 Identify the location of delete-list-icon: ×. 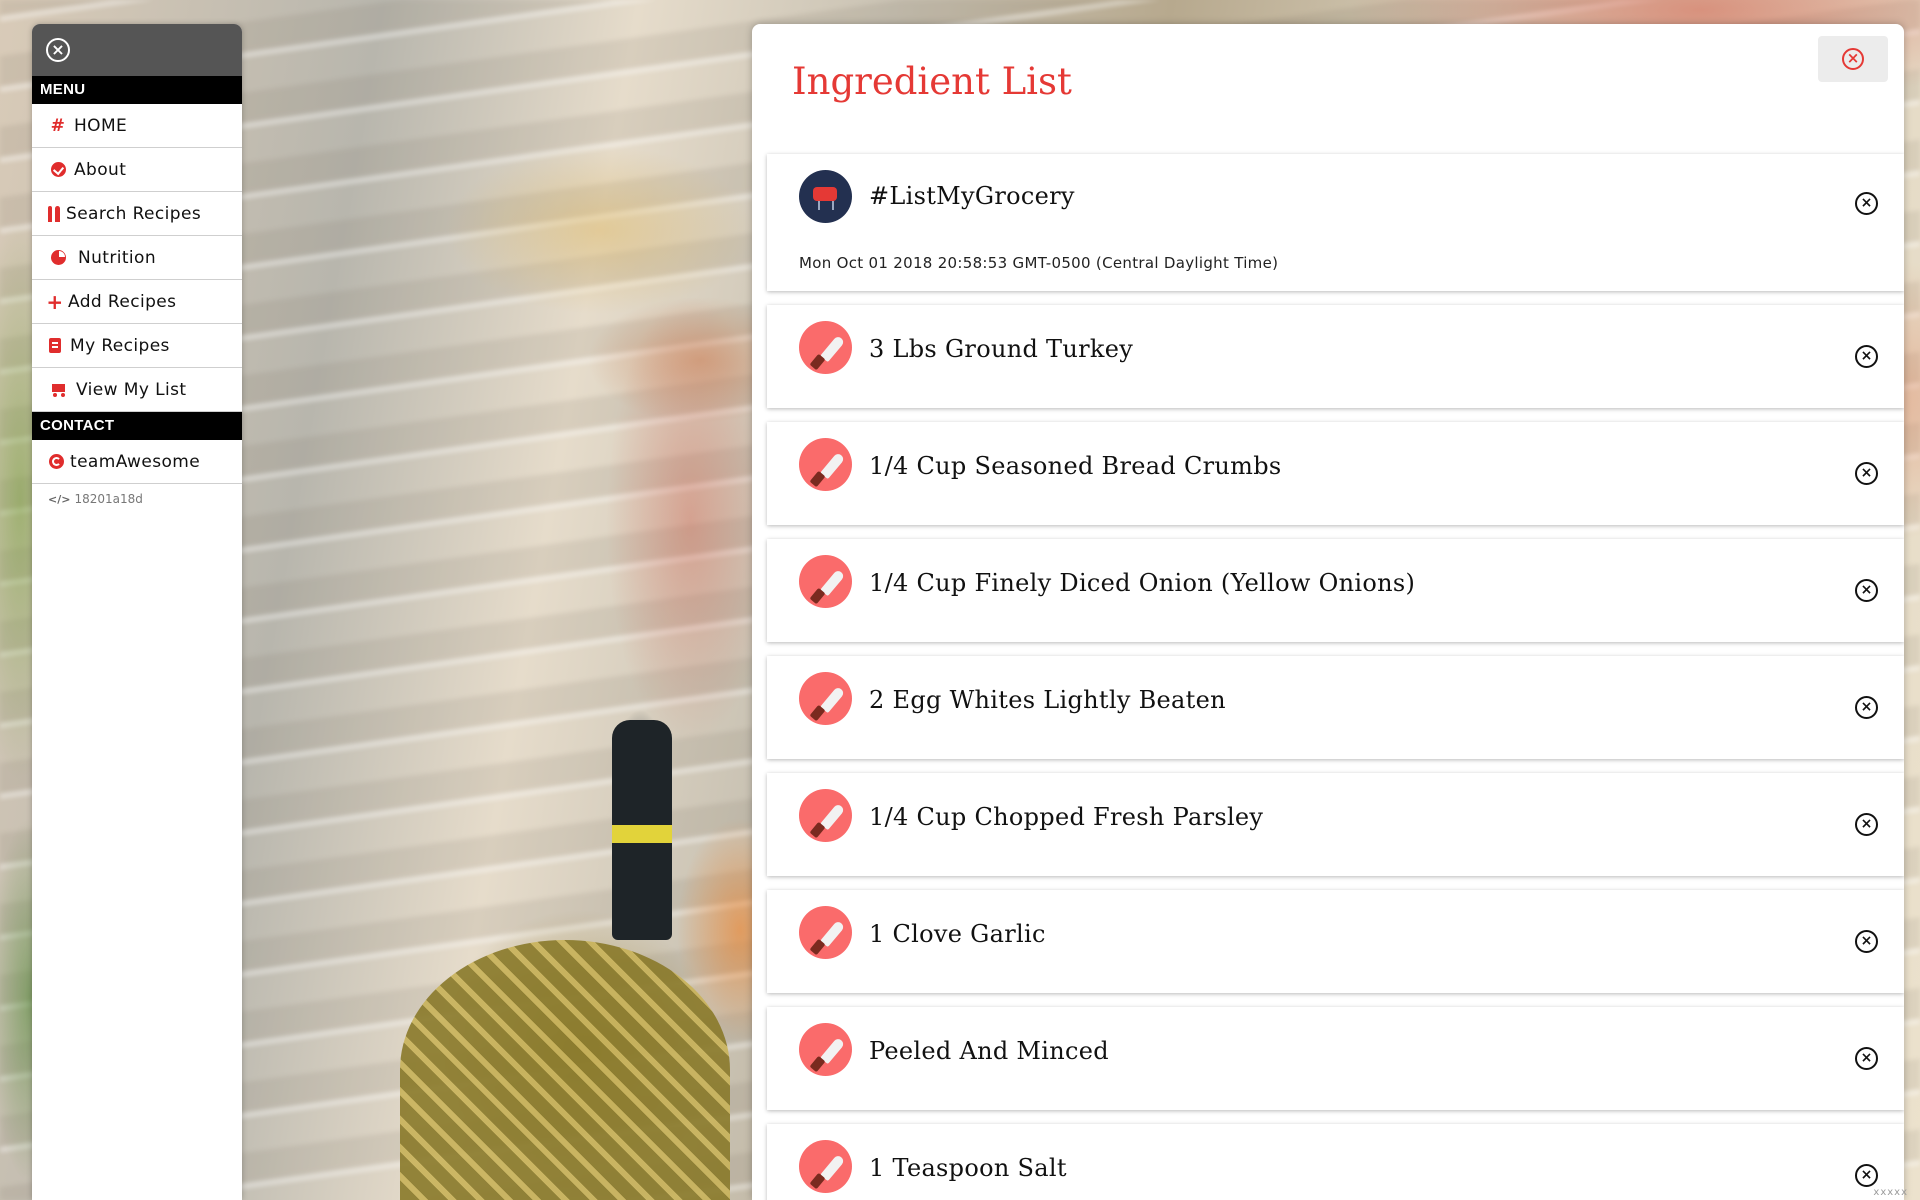
(1866, 203).